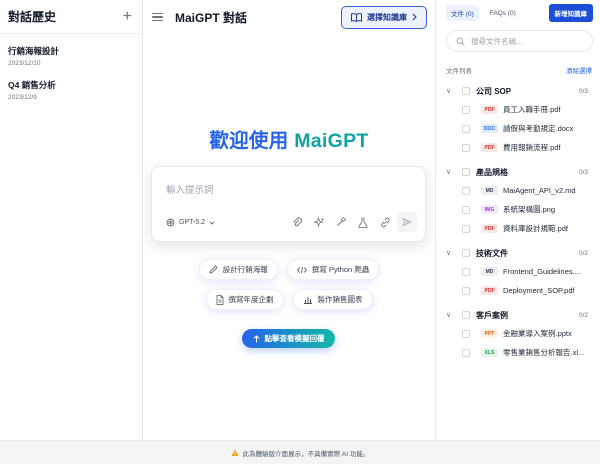  What do you see at coordinates (157, 17) in the screenshot?
I see `hamburger-menu-icon` at bounding box center [157, 17].